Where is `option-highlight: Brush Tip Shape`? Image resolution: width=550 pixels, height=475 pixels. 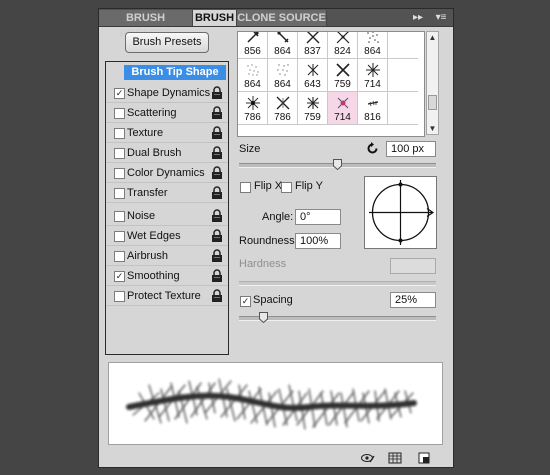 option-highlight: Brush Tip Shape is located at coordinates (175, 72).